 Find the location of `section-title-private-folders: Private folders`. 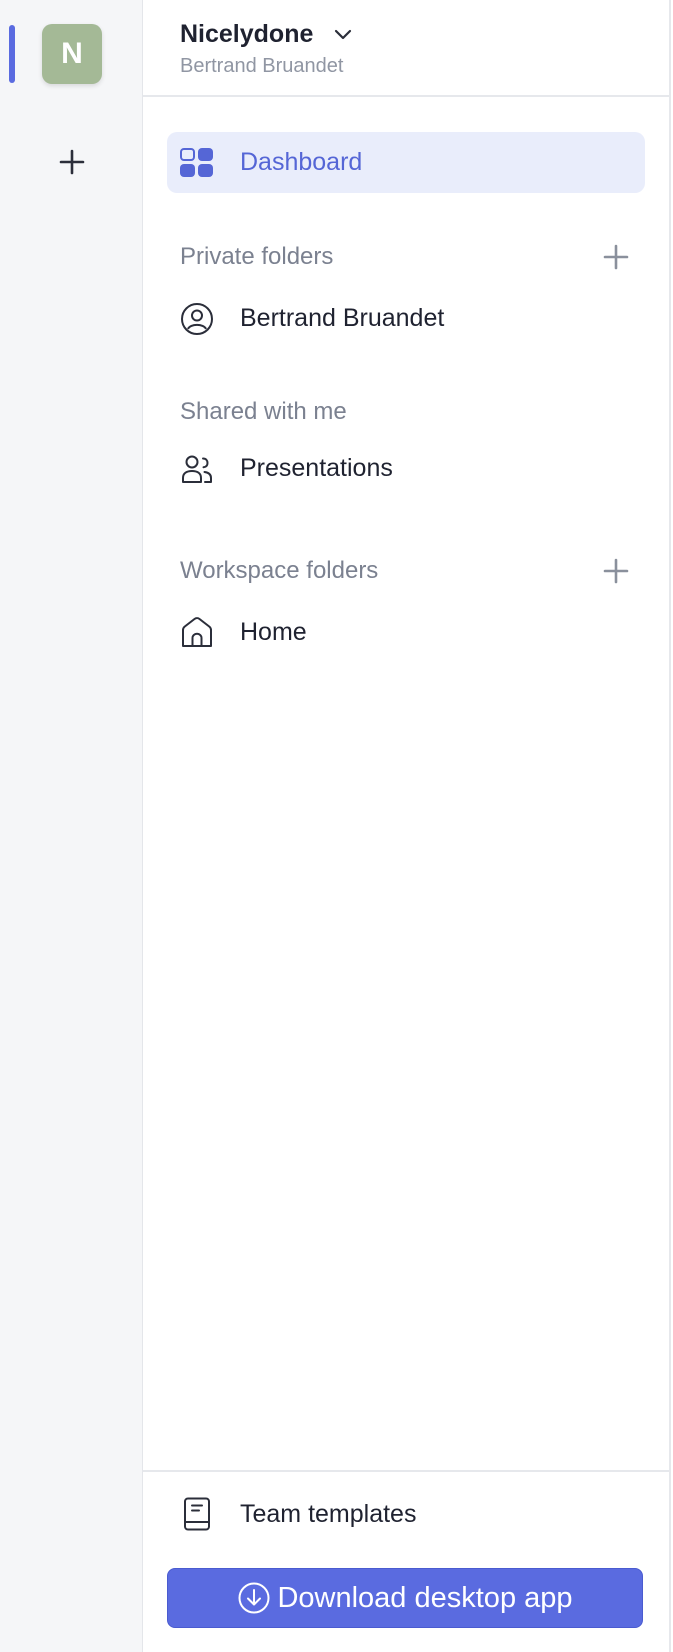

section-title-private-folders: Private folders is located at coordinates (257, 256).